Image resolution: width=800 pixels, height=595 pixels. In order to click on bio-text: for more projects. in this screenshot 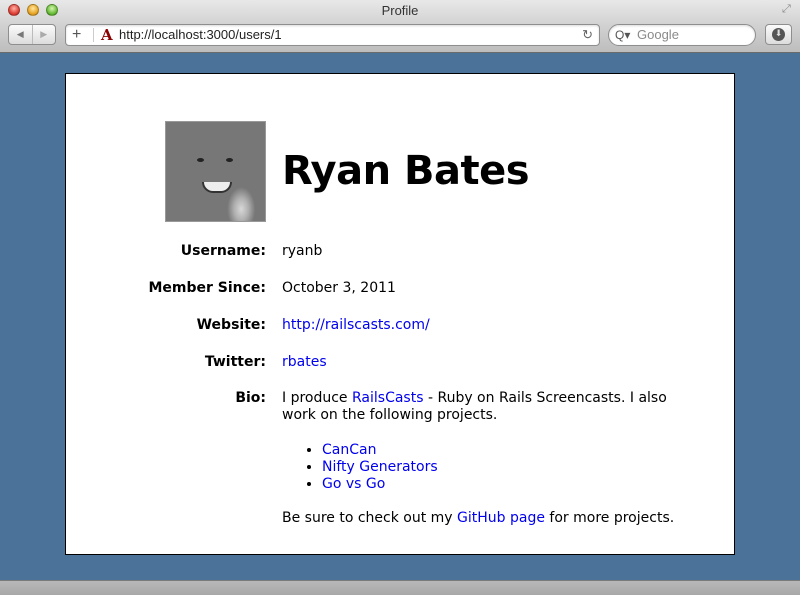, I will do `click(609, 518)`.